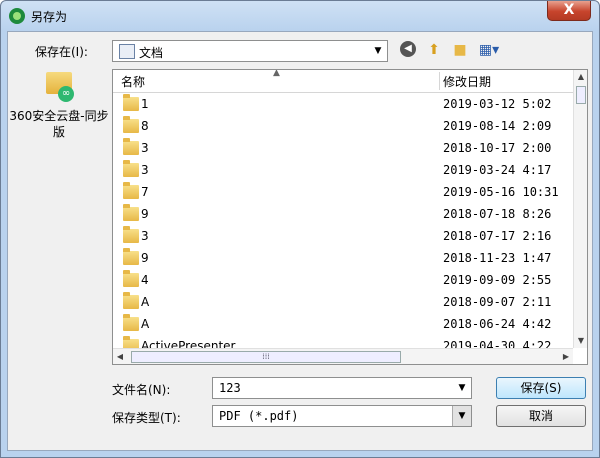  Describe the element at coordinates (300, 16) in the screenshot. I see `title-bar: 另存为 X` at that location.